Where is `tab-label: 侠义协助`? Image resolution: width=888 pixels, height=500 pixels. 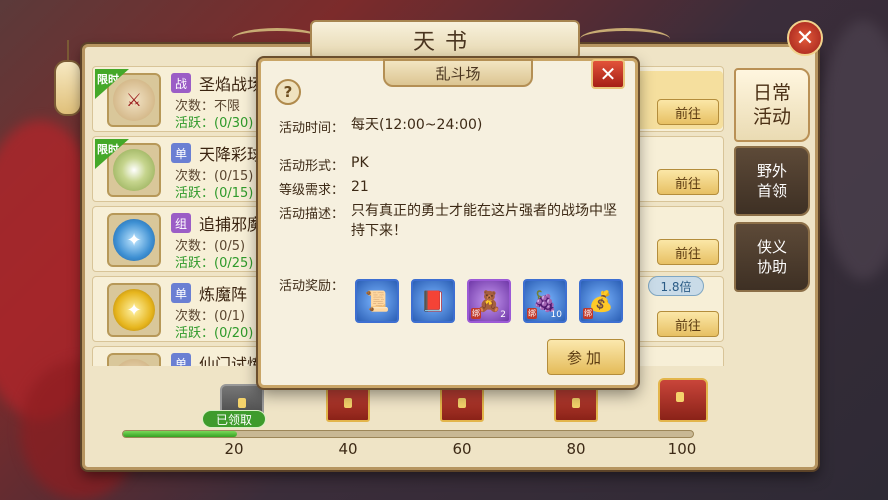 tab-label: 侠义协助 is located at coordinates (771, 257).